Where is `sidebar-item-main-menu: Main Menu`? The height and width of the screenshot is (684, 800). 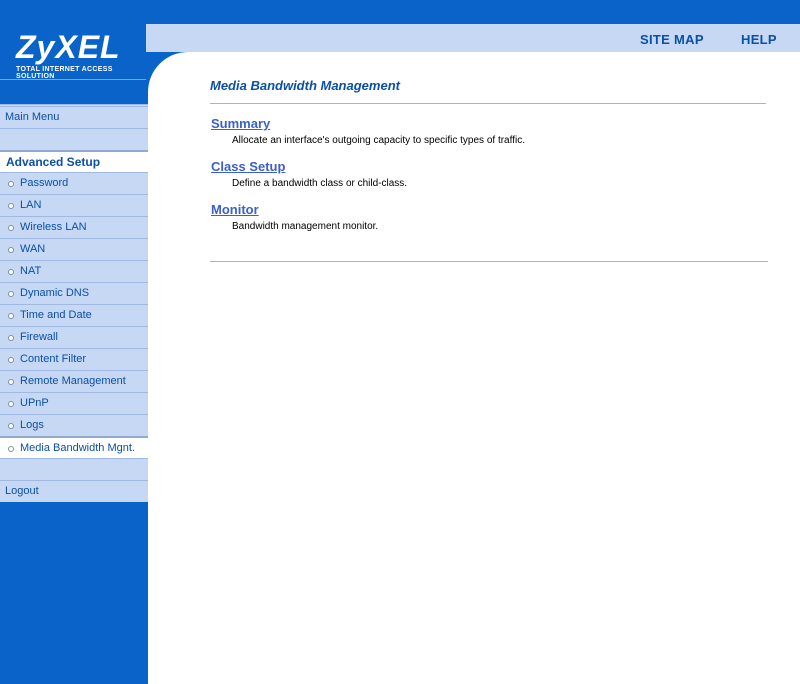 sidebar-item-main-menu: Main Menu is located at coordinates (74, 117).